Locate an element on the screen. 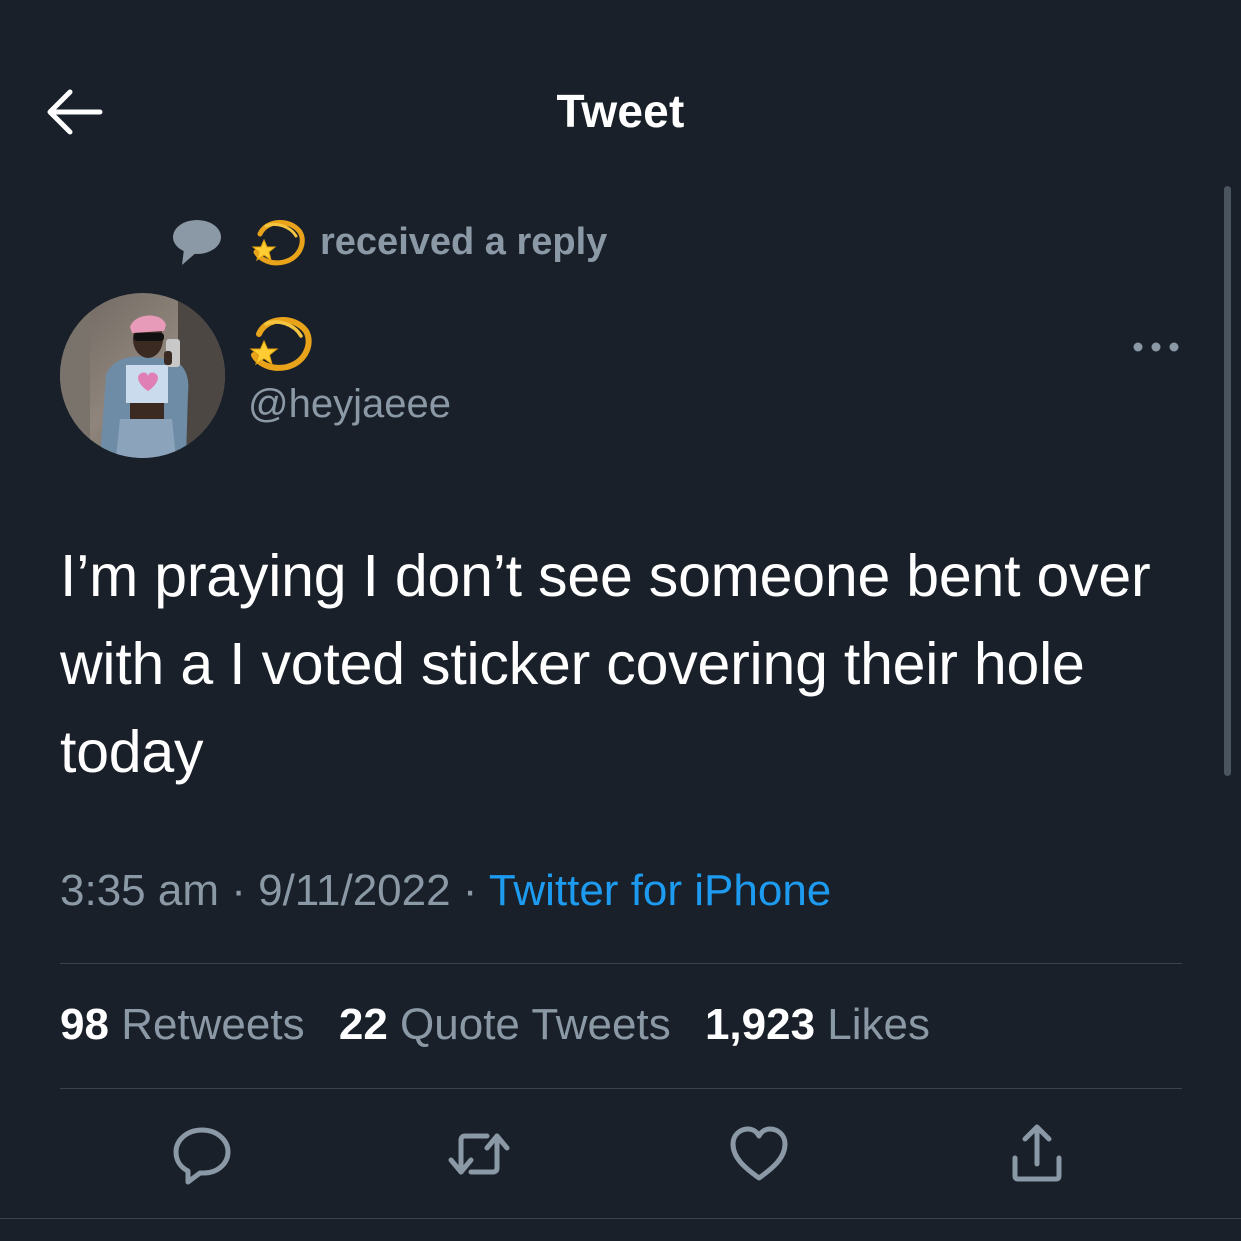  avatar is located at coordinates (142, 375).